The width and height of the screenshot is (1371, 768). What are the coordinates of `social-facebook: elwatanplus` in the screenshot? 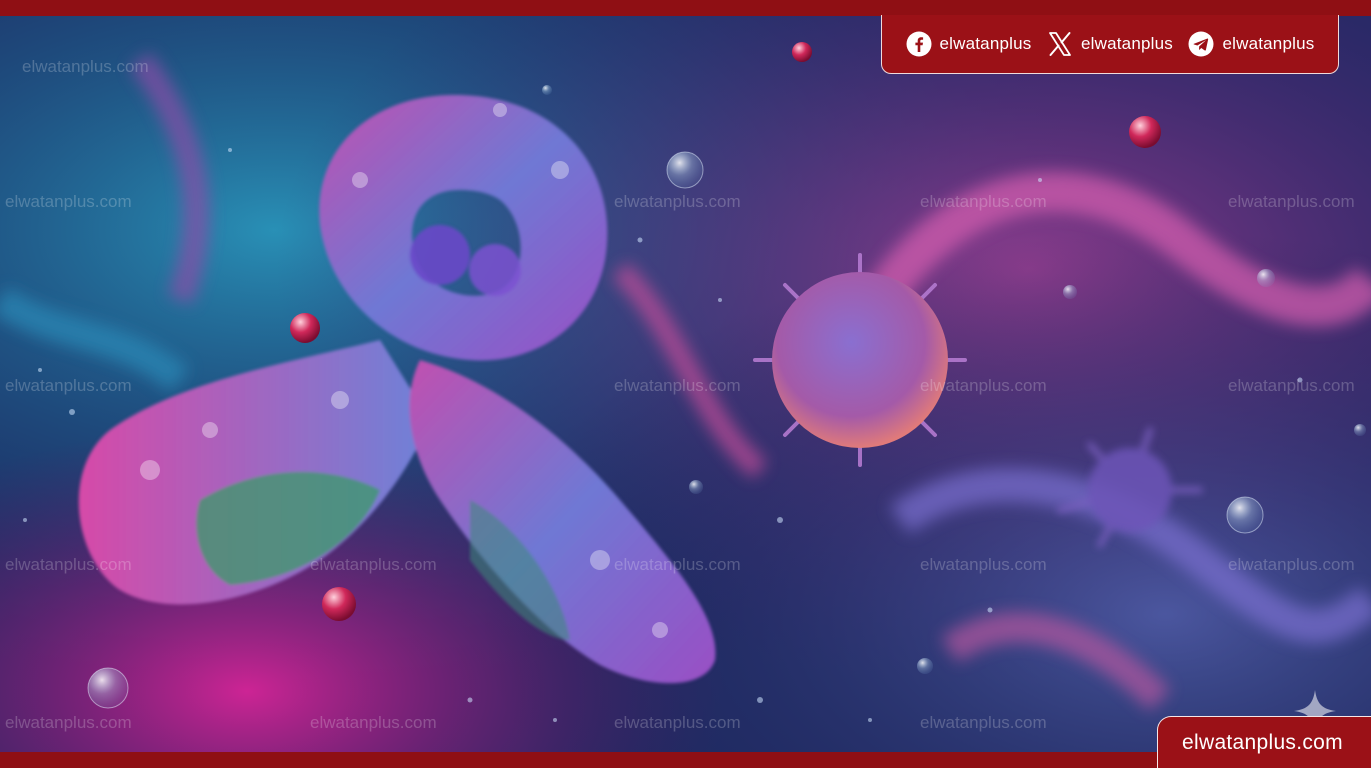 It's located at (969, 44).